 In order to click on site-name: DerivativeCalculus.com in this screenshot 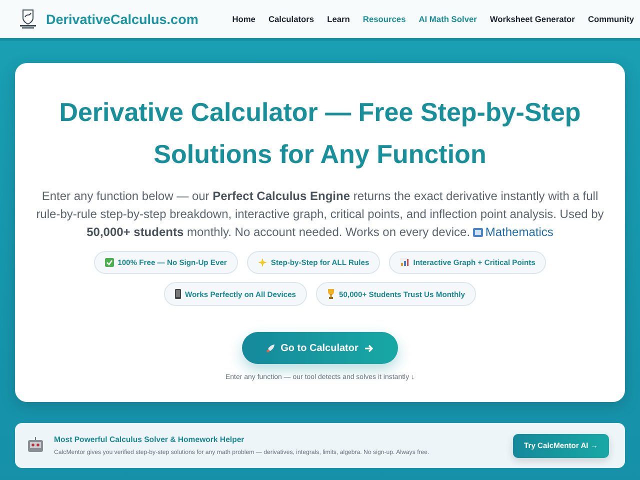, I will do `click(122, 19)`.